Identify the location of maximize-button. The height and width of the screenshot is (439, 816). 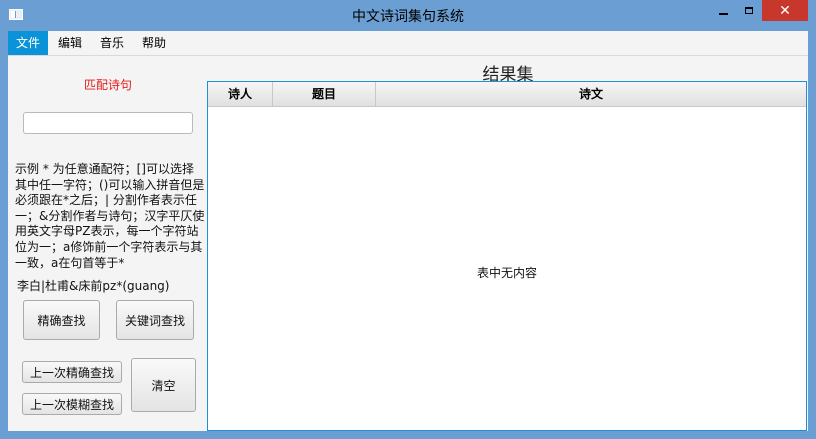
(749, 10).